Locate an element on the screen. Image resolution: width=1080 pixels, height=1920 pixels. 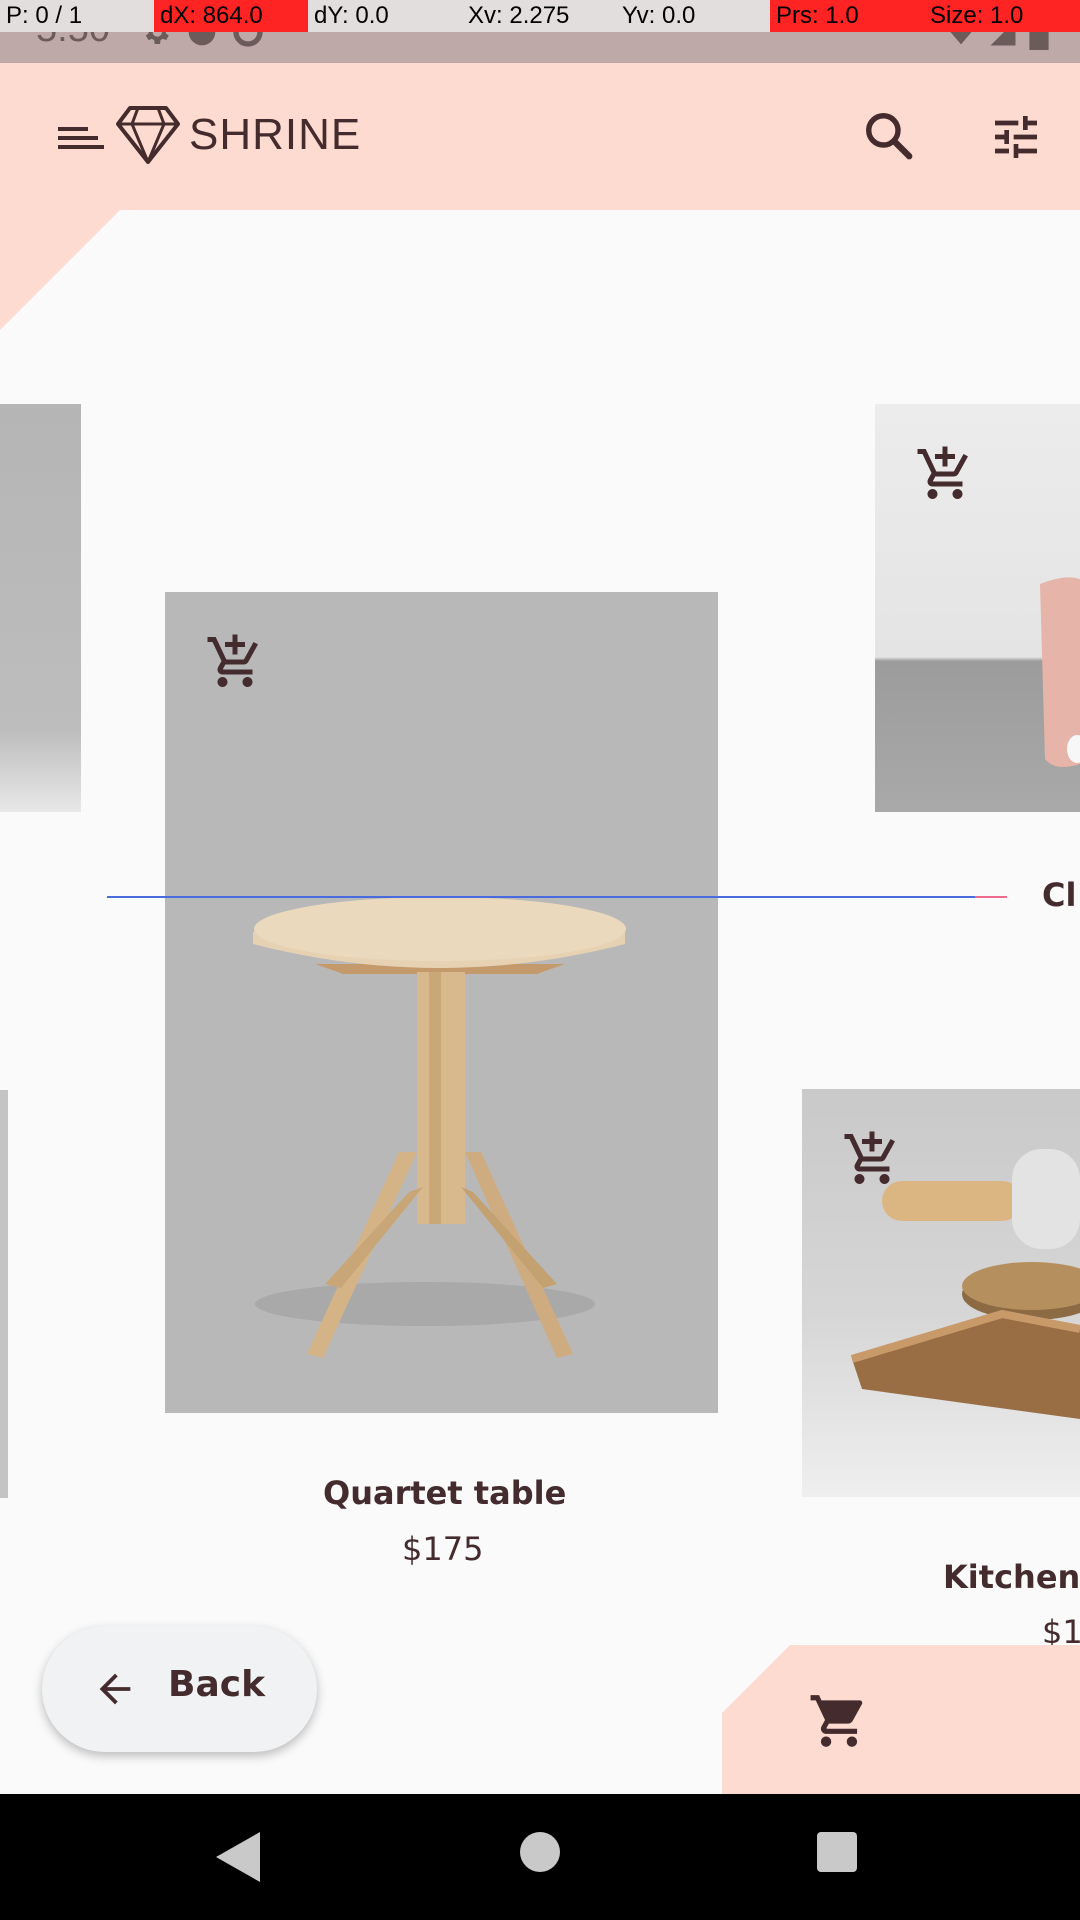
product-name: Quartet table is located at coordinates (445, 1493).